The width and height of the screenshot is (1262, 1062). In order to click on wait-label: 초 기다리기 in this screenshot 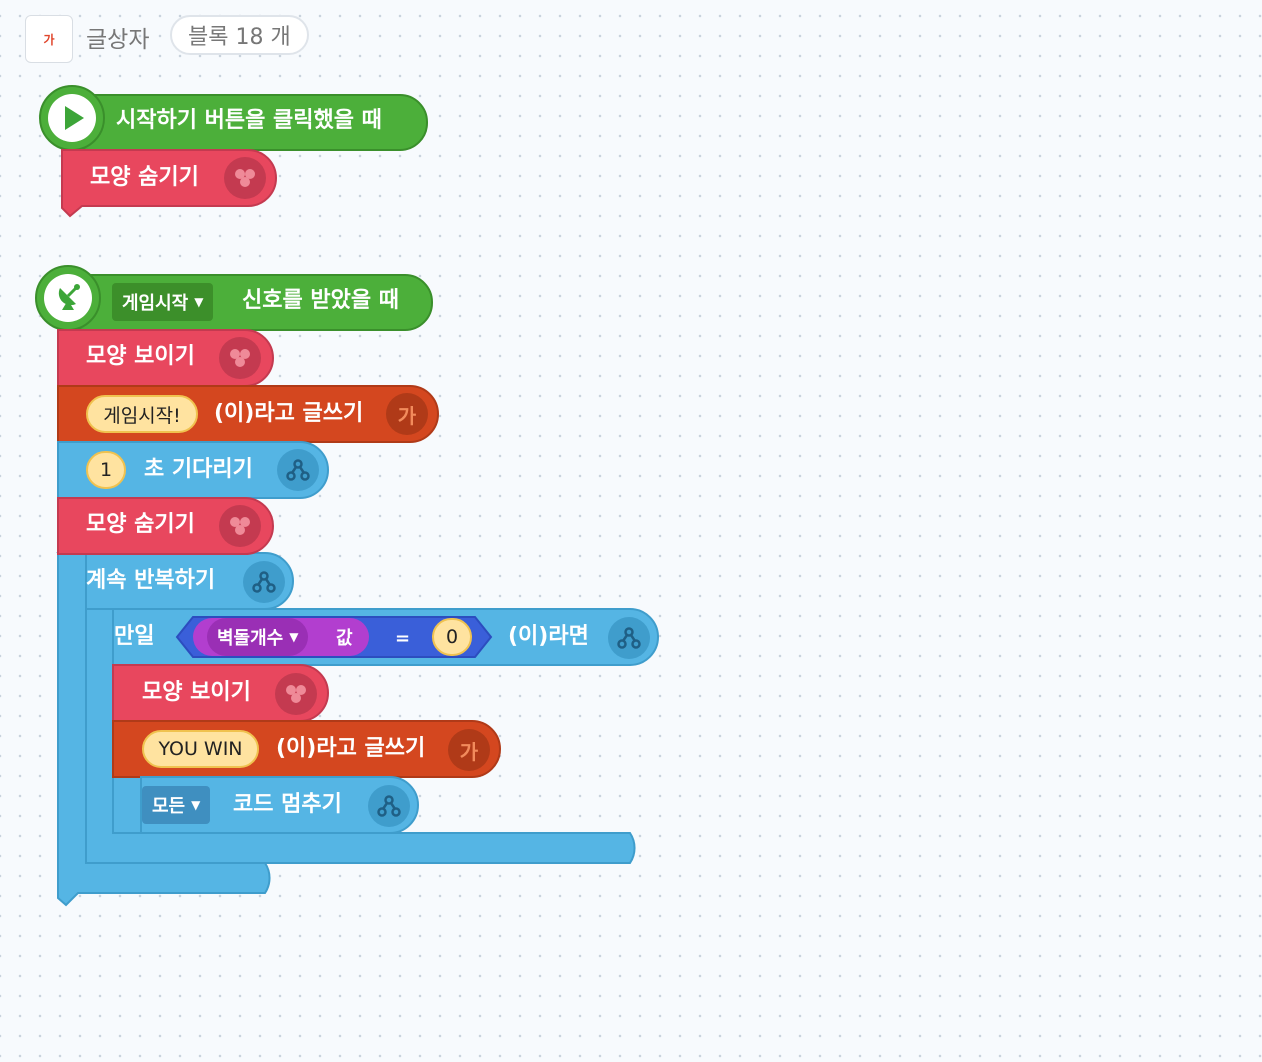, I will do `click(198, 469)`.